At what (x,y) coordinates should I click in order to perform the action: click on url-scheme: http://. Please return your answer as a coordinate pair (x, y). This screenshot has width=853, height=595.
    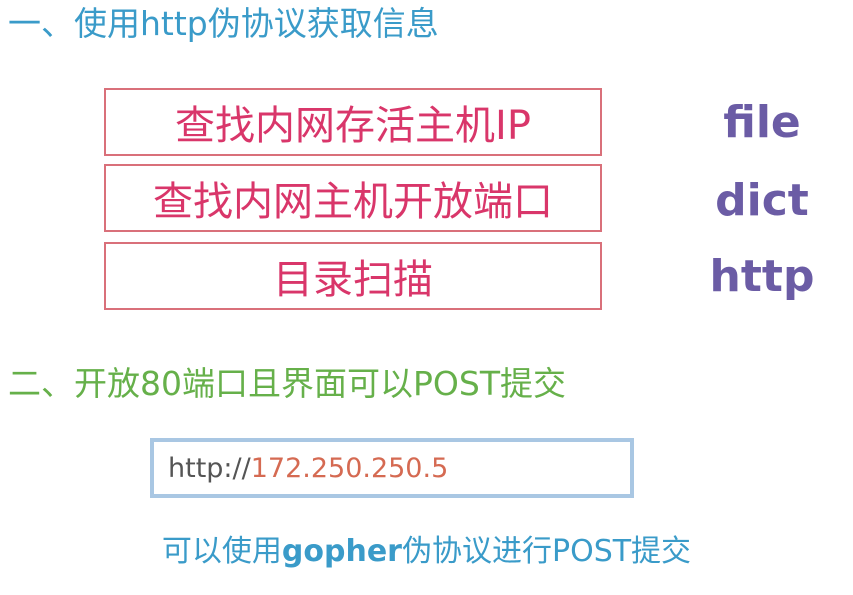
    Looking at the image, I should click on (209, 468).